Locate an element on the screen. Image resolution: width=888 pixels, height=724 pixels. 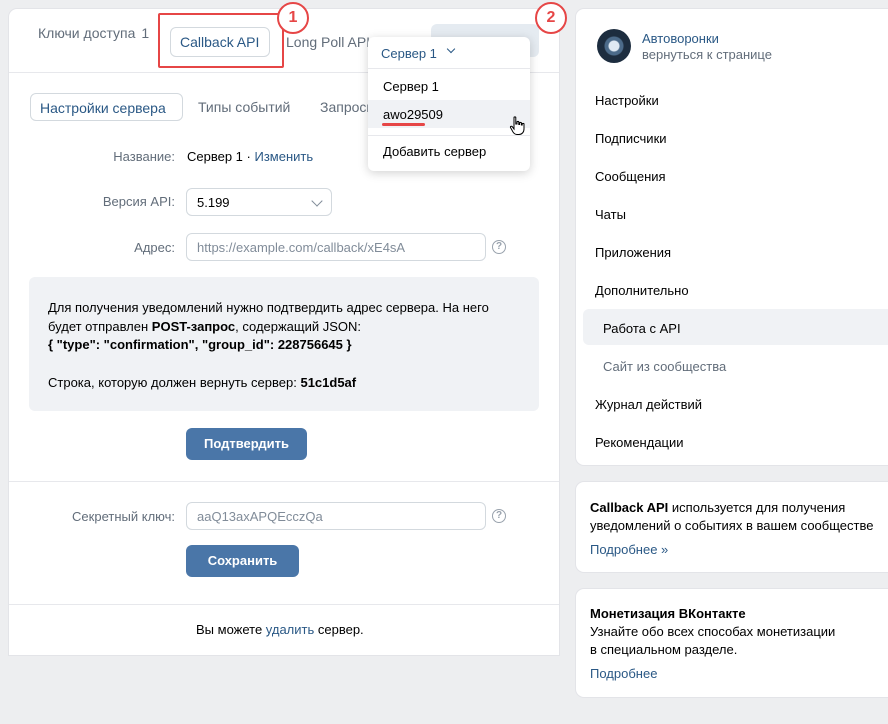
tab-long-poll-api: Long Poll API is located at coordinates (328, 42).